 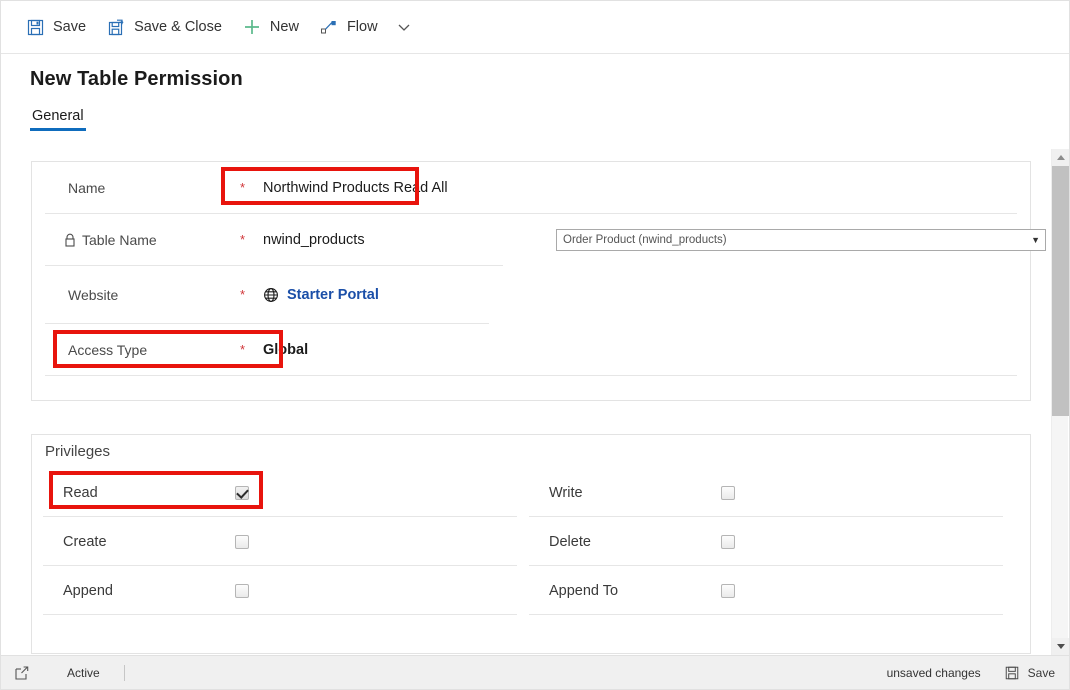 I want to click on chevron-up-icon, so click(x=1060, y=157).